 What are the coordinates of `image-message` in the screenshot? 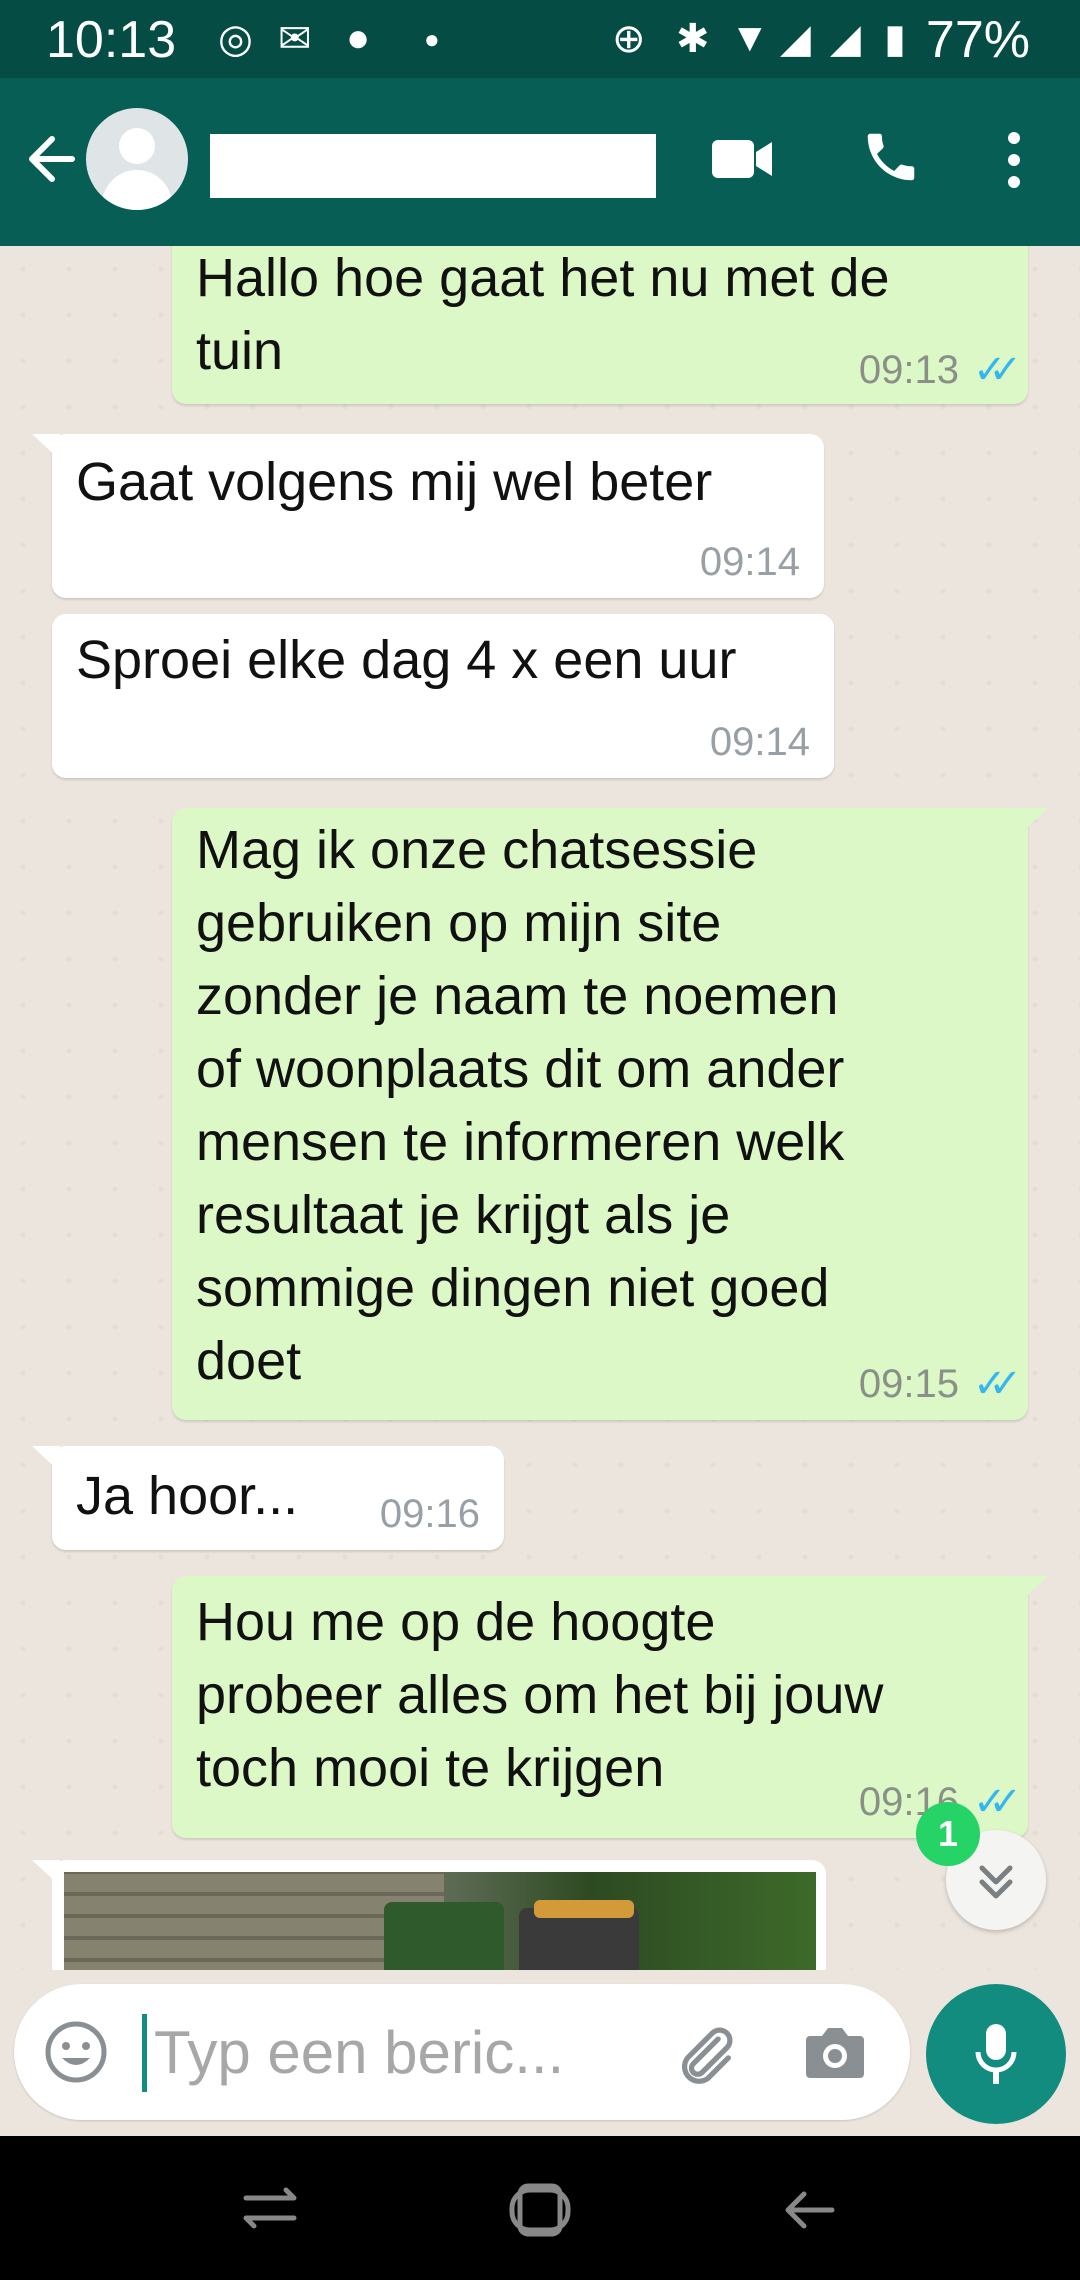 It's located at (429, 1915).